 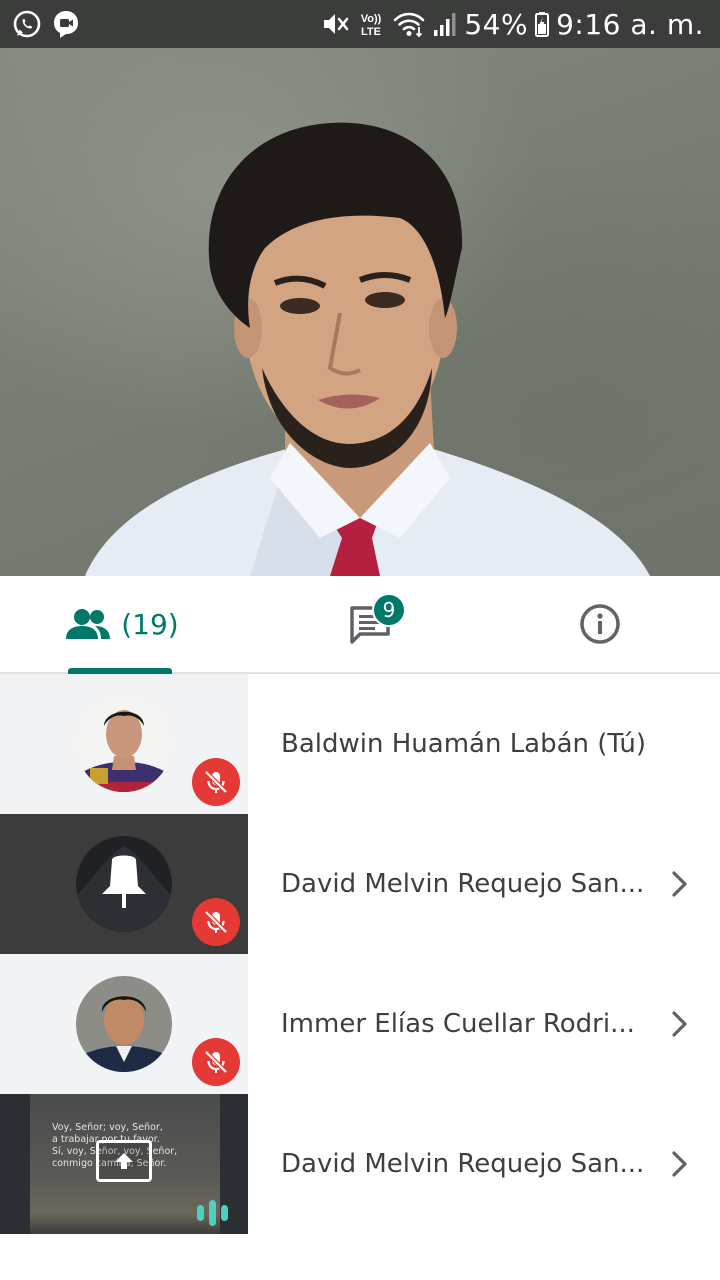 What do you see at coordinates (46, 24) in the screenshot?
I see `status-left` at bounding box center [46, 24].